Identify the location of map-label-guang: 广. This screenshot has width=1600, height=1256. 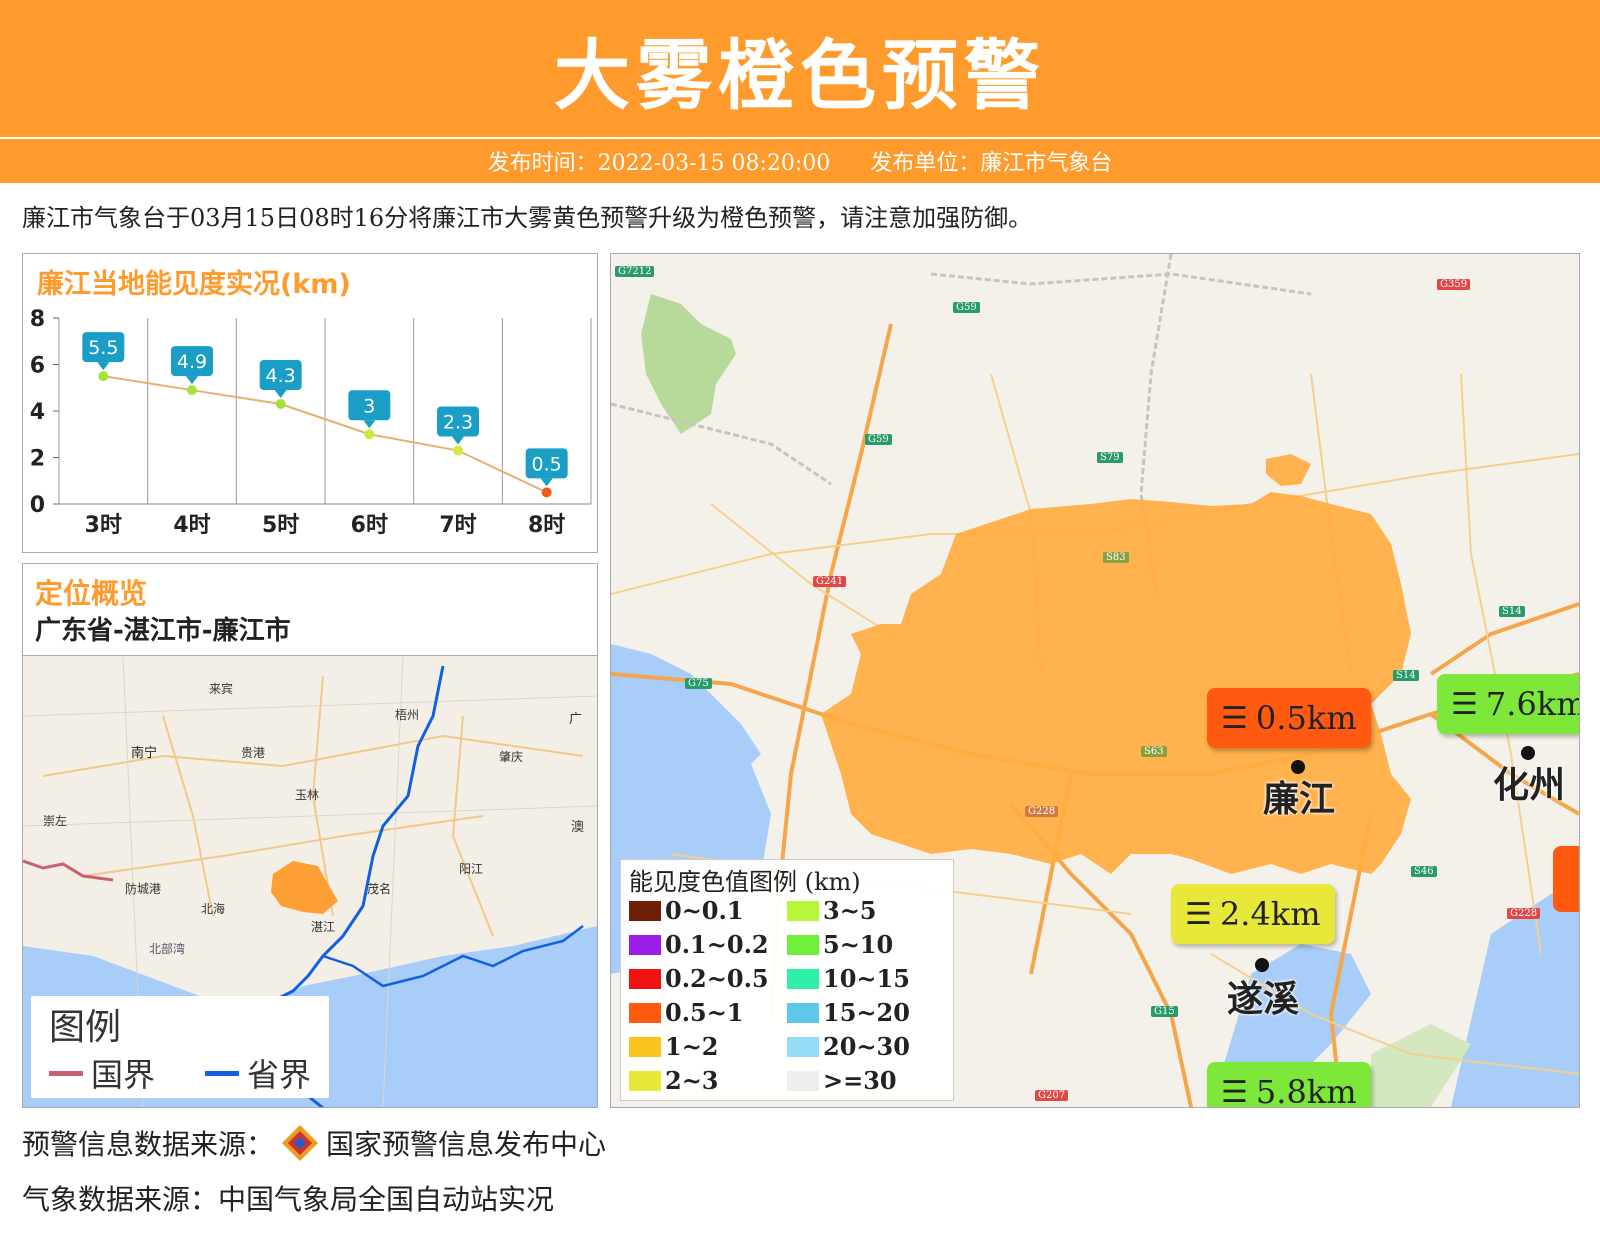
(576, 719).